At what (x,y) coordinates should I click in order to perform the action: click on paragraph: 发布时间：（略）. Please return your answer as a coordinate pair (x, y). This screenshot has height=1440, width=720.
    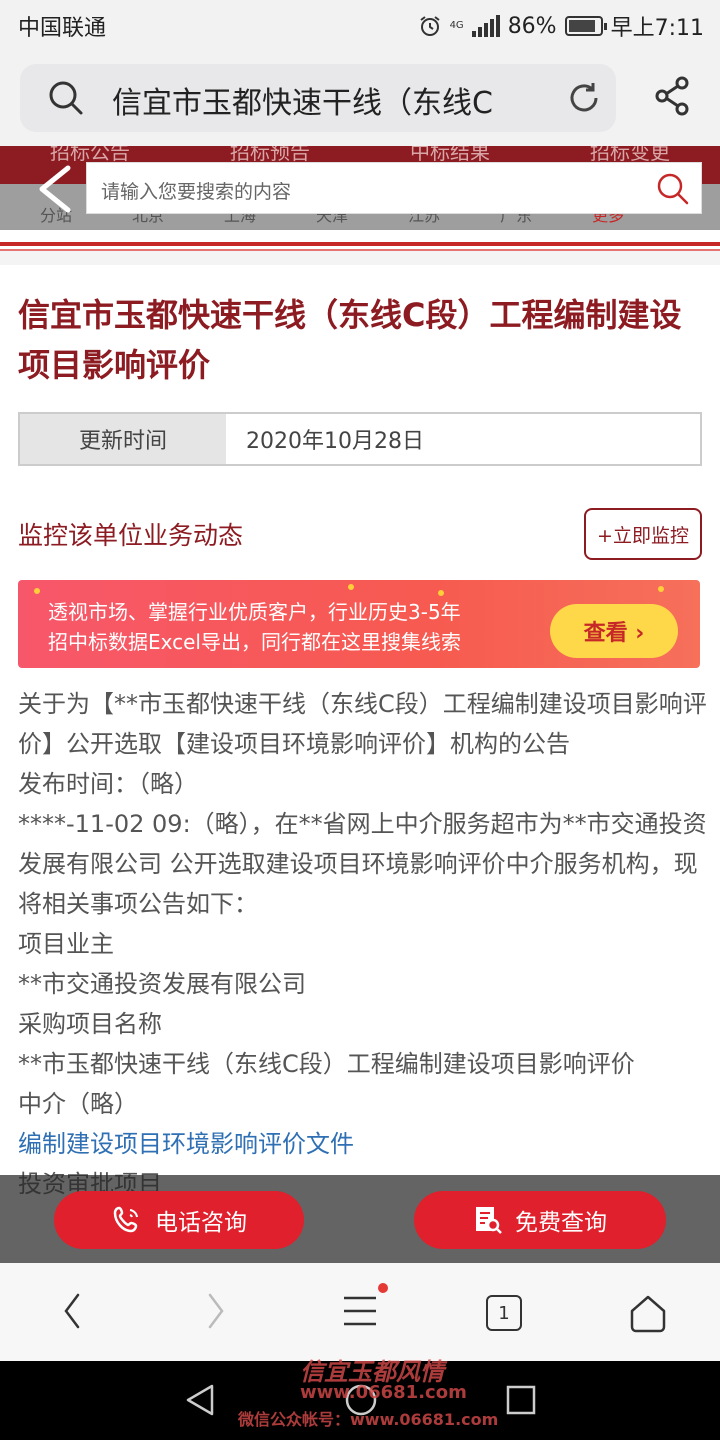
    Looking at the image, I should click on (108, 784).